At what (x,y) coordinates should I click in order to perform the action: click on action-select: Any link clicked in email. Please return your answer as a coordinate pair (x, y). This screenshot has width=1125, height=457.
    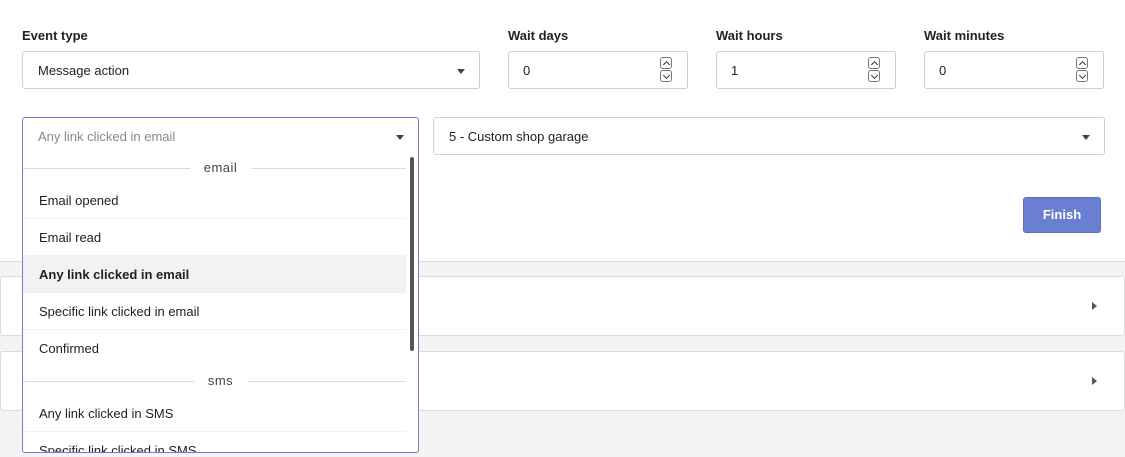
    Looking at the image, I should click on (220, 136).